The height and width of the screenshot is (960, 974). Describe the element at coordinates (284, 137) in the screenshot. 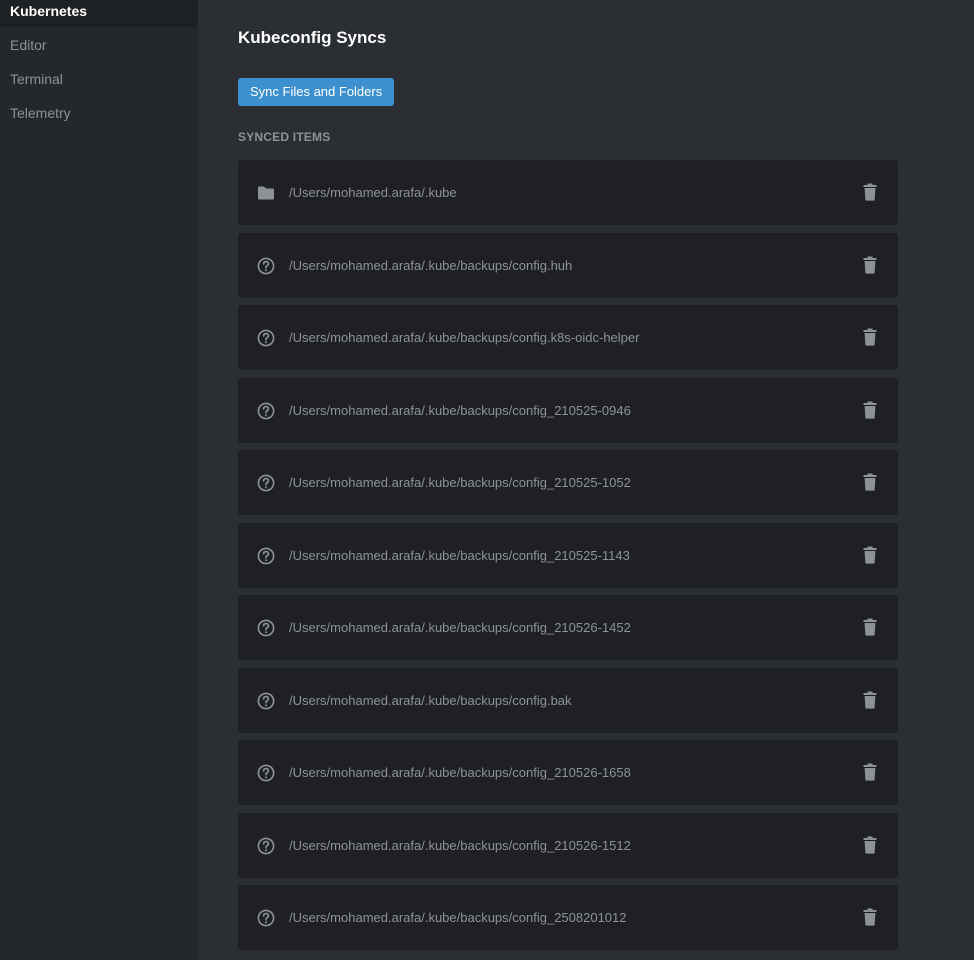

I see `synced-items-heading: SYNCED ITEMS` at that location.